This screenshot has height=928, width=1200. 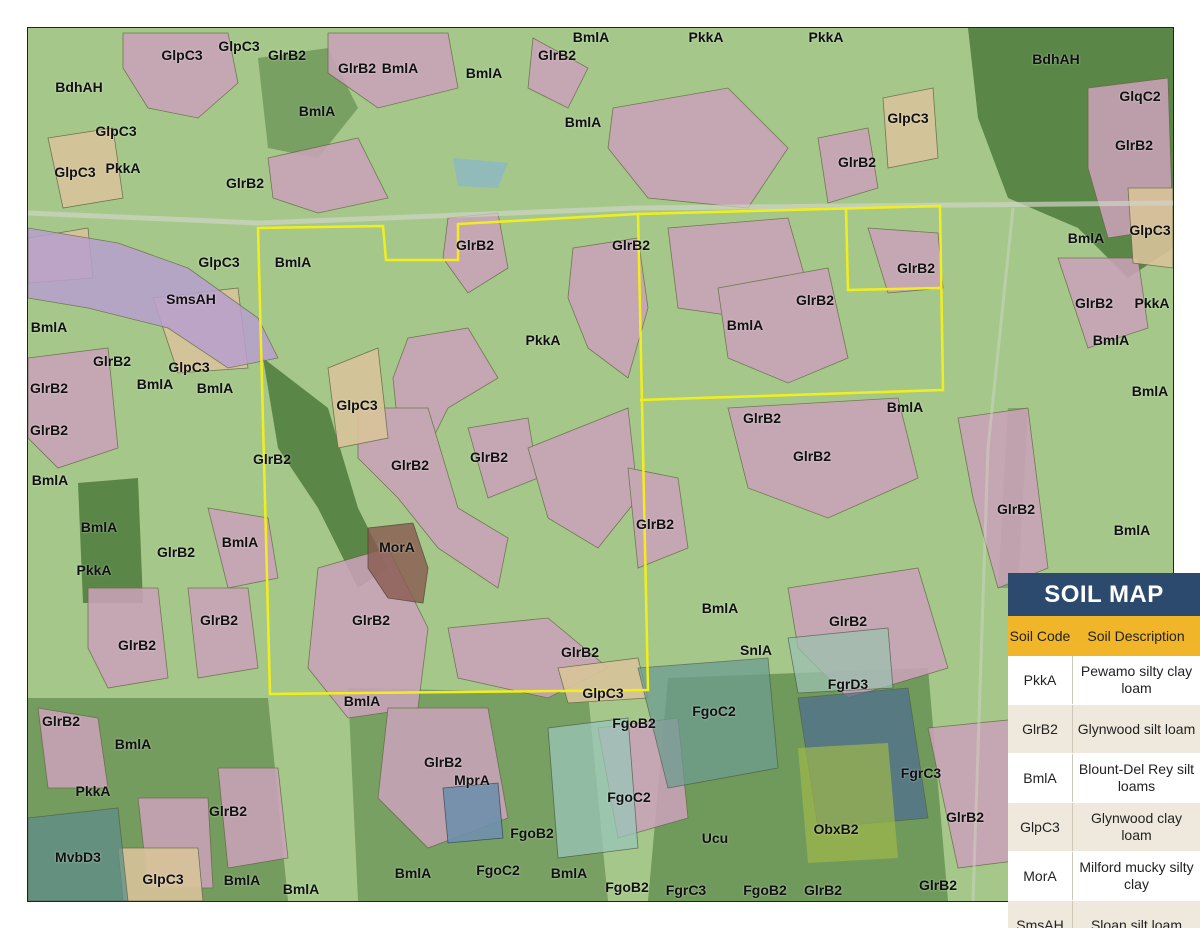 I want to click on legend-code: GlrB2, so click(x=1040, y=729).